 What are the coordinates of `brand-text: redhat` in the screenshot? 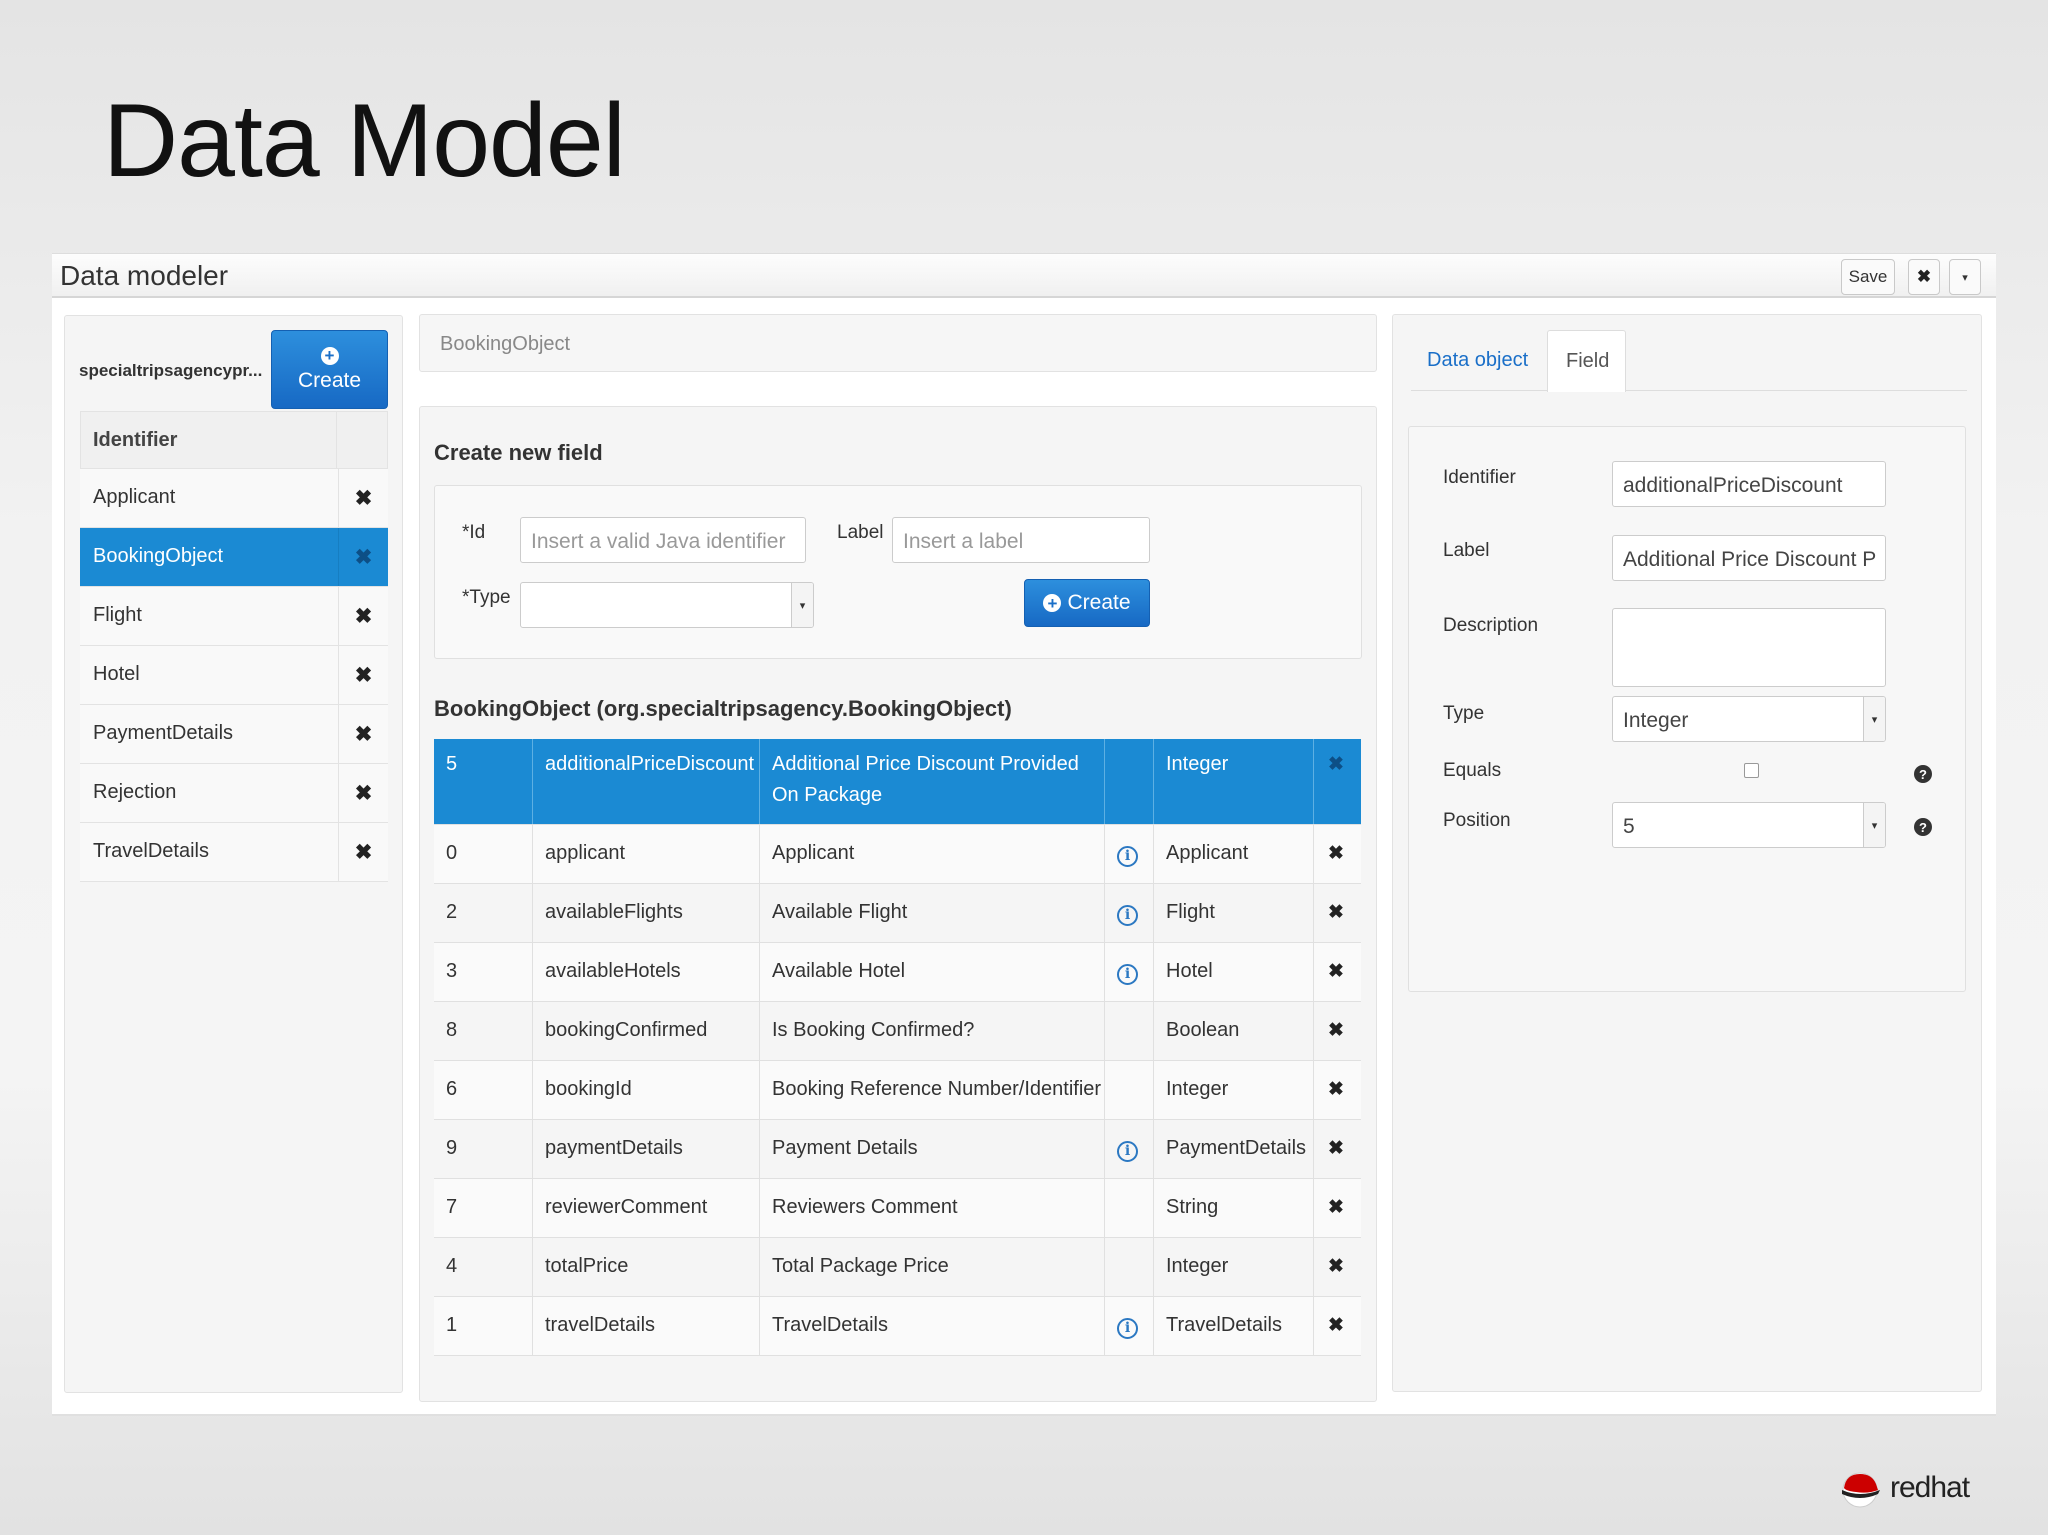 It's located at (1930, 1487).